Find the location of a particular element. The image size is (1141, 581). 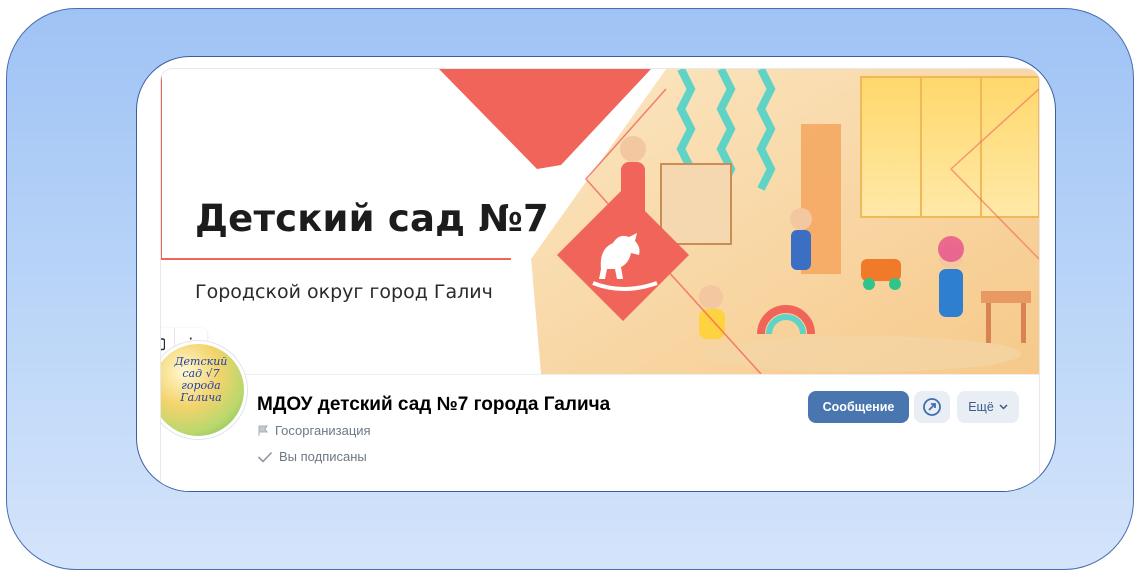

cover-subtitle: Городской округ город Галич is located at coordinates (344, 292).